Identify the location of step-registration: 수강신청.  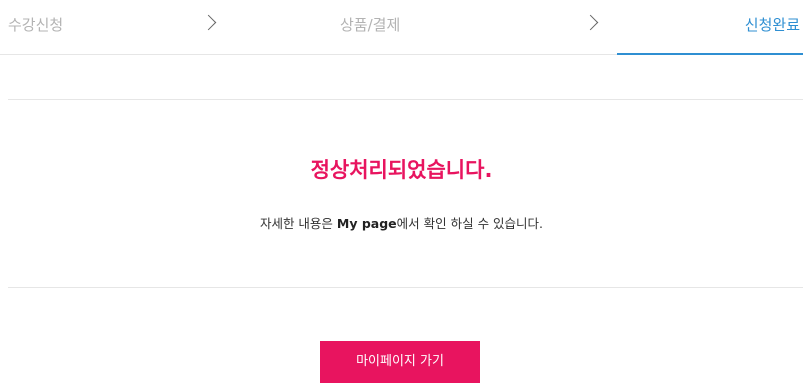
(36, 25).